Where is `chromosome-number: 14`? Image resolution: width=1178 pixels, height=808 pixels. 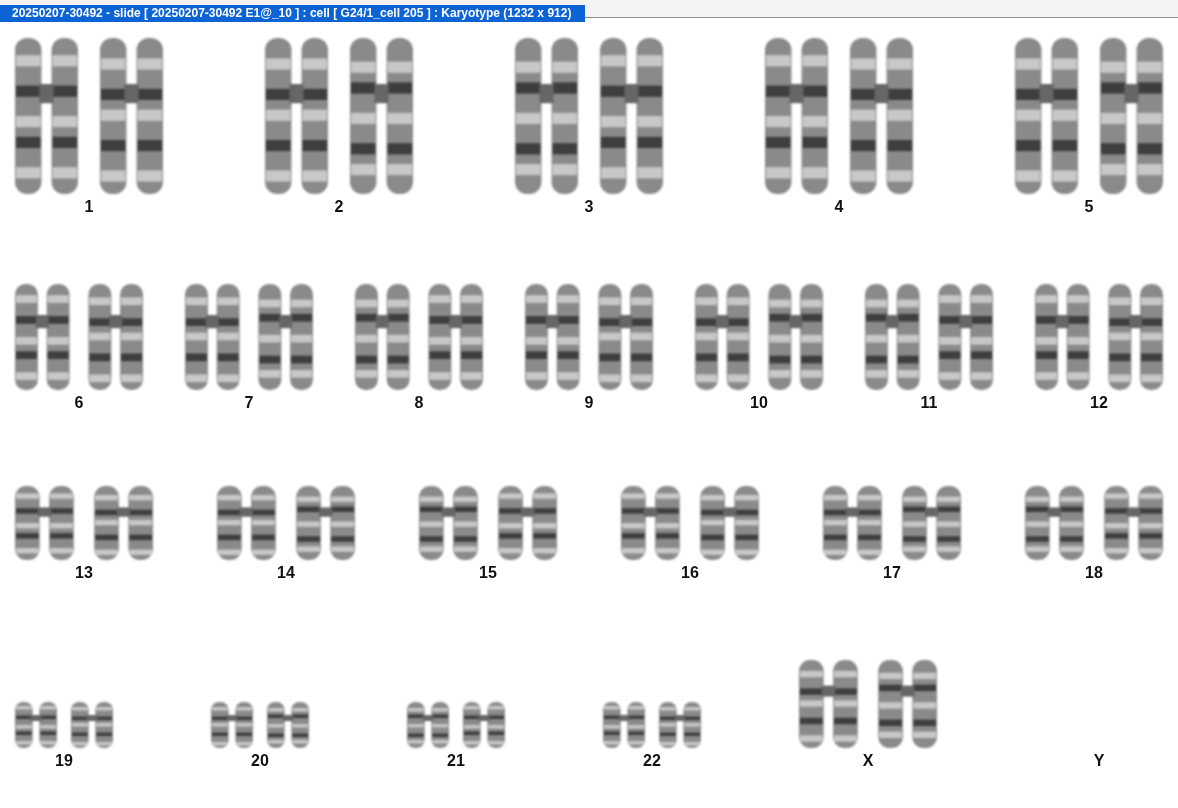
chromosome-number: 14 is located at coordinates (286, 573).